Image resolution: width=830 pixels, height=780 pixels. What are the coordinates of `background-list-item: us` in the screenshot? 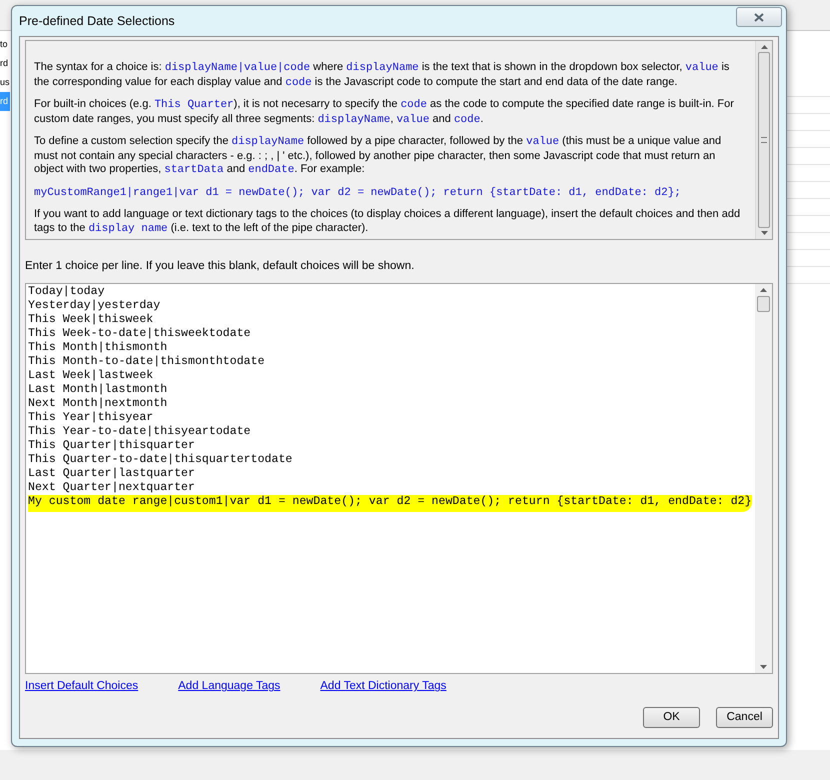 It's located at (5, 82).